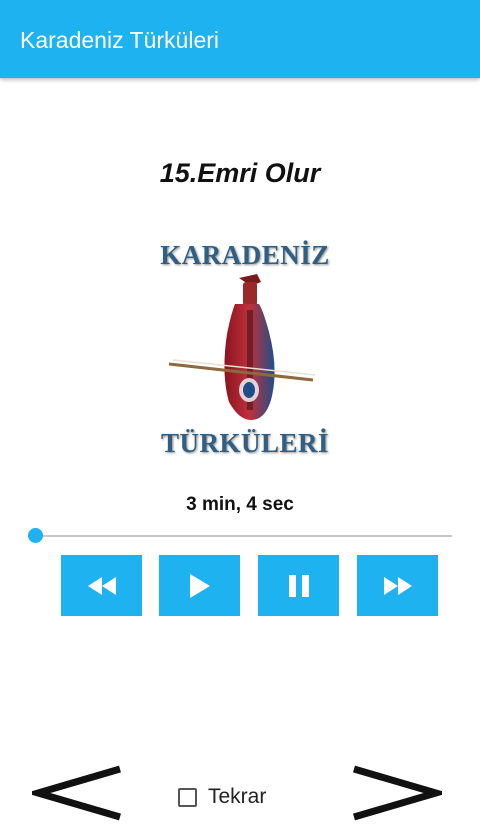 The height and width of the screenshot is (827, 480). Describe the element at coordinates (242, 347) in the screenshot. I see `kemence-image` at that location.